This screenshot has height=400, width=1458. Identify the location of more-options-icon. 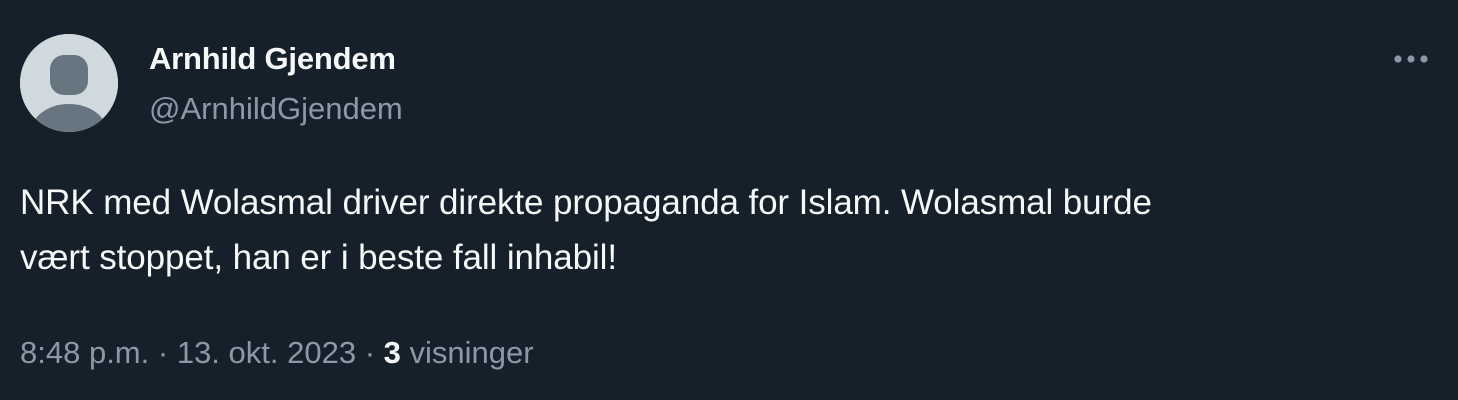
(1411, 59).